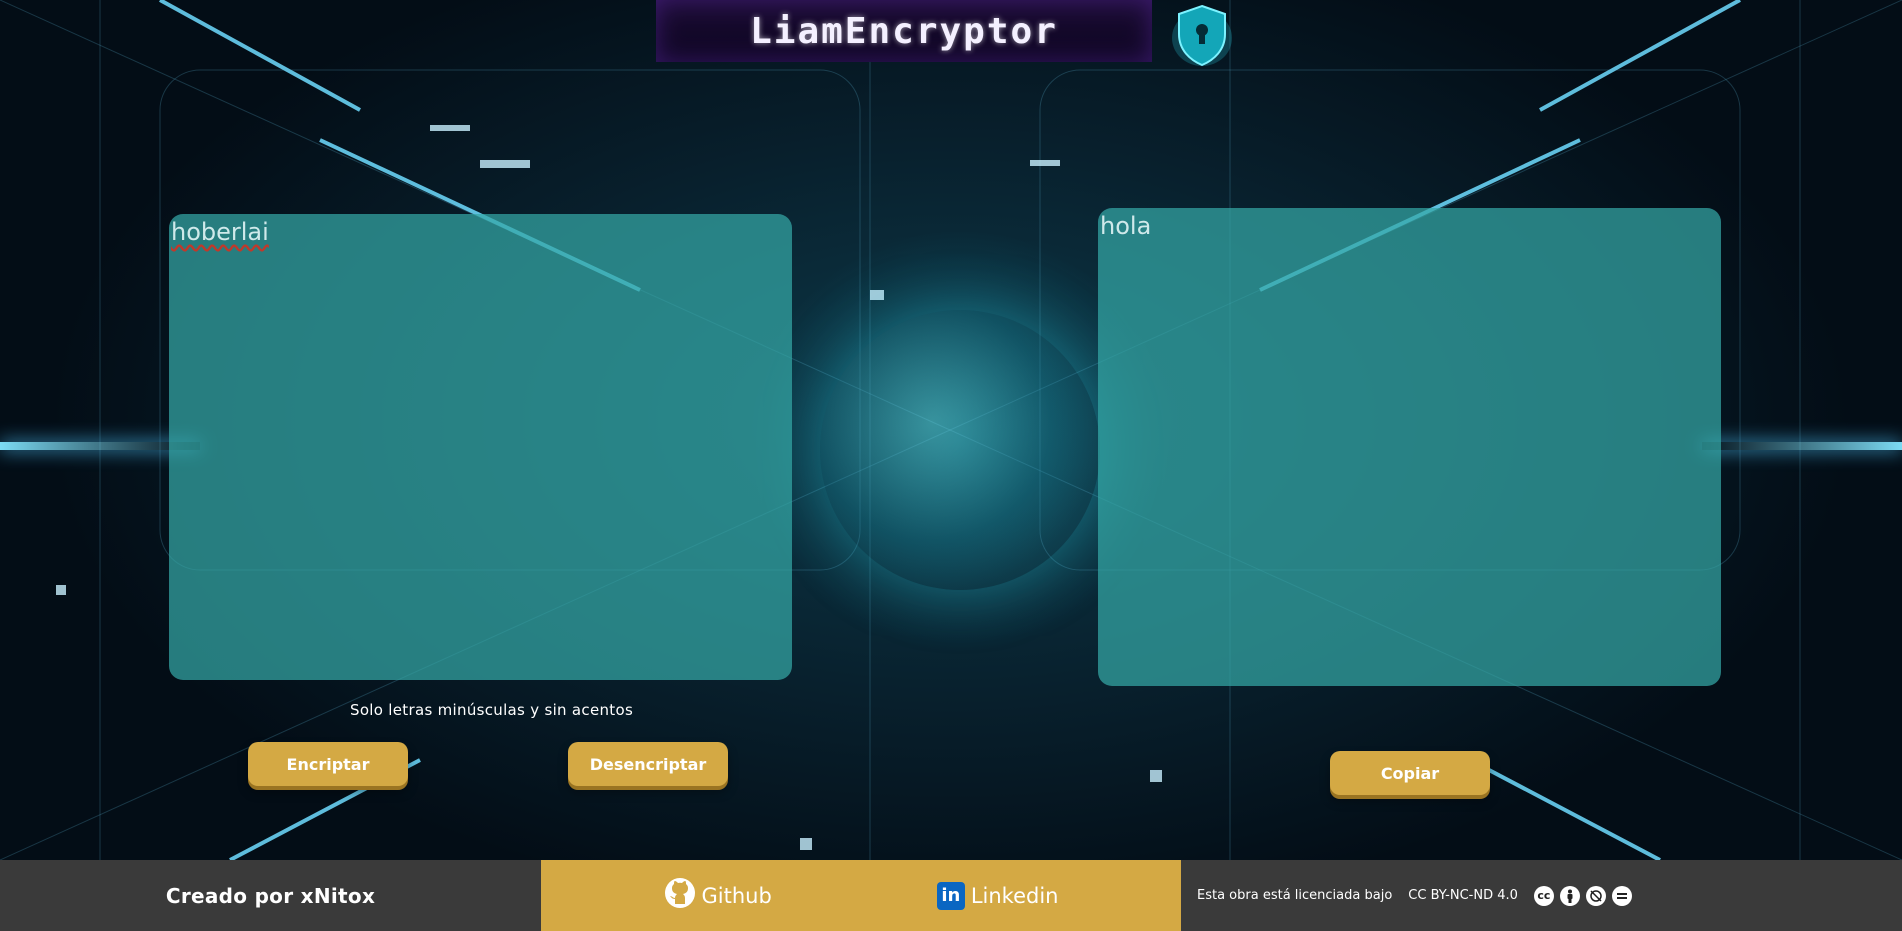  I want to click on nd-icon, so click(1621, 895).